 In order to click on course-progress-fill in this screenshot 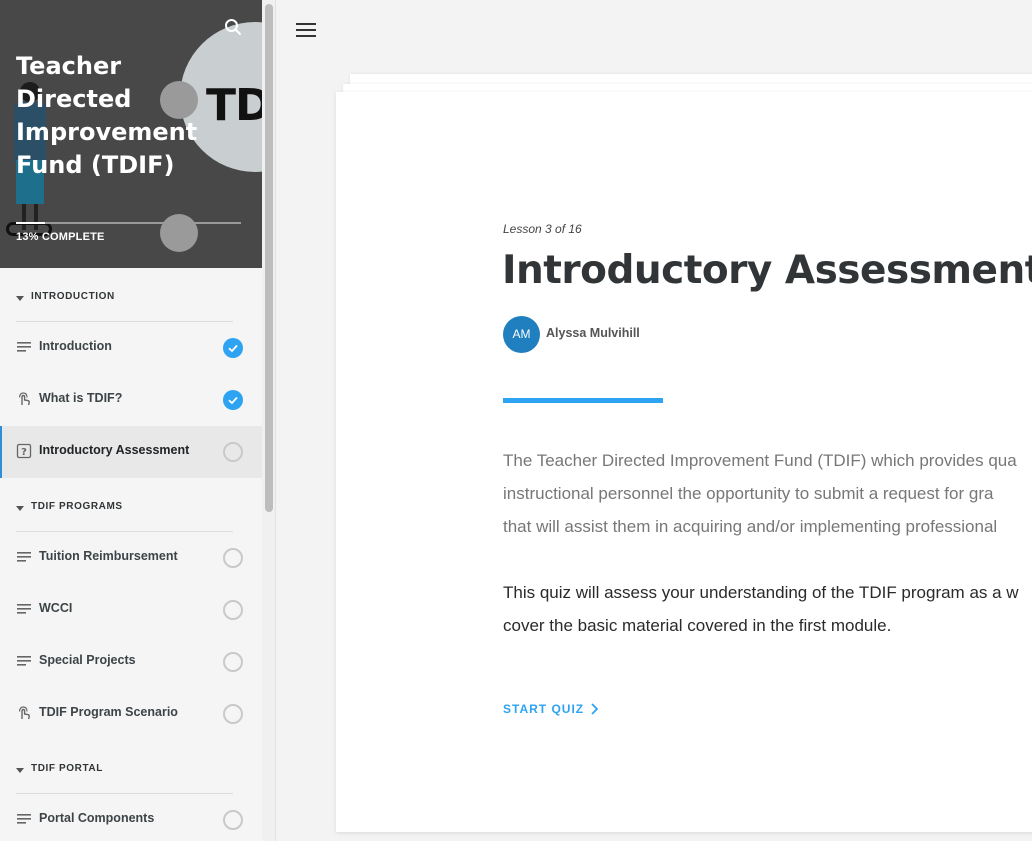, I will do `click(31, 223)`.